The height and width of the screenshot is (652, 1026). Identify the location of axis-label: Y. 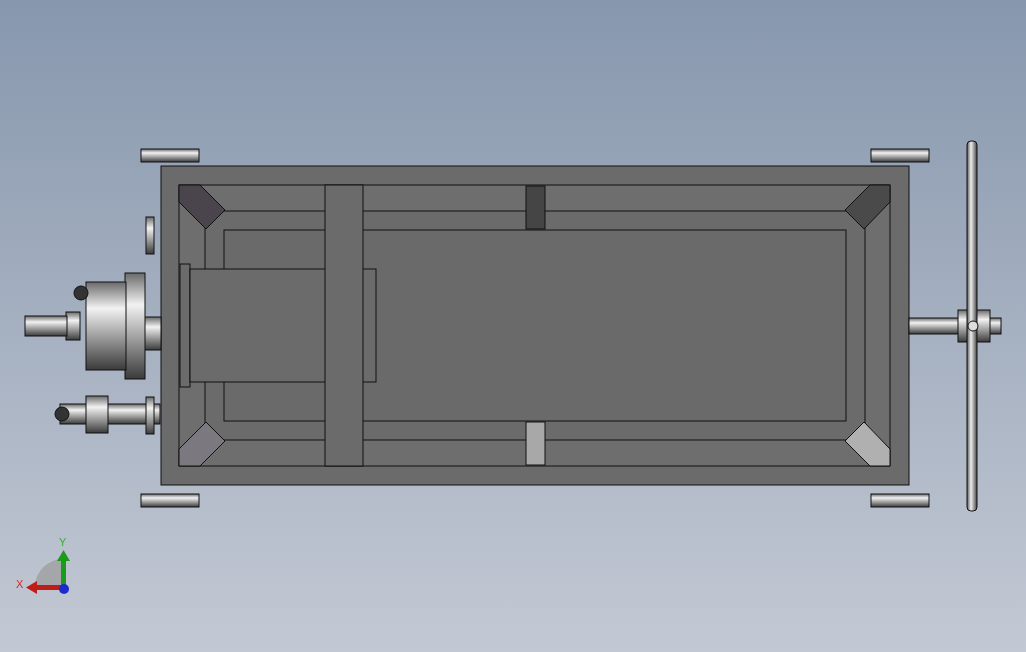
(63, 542).